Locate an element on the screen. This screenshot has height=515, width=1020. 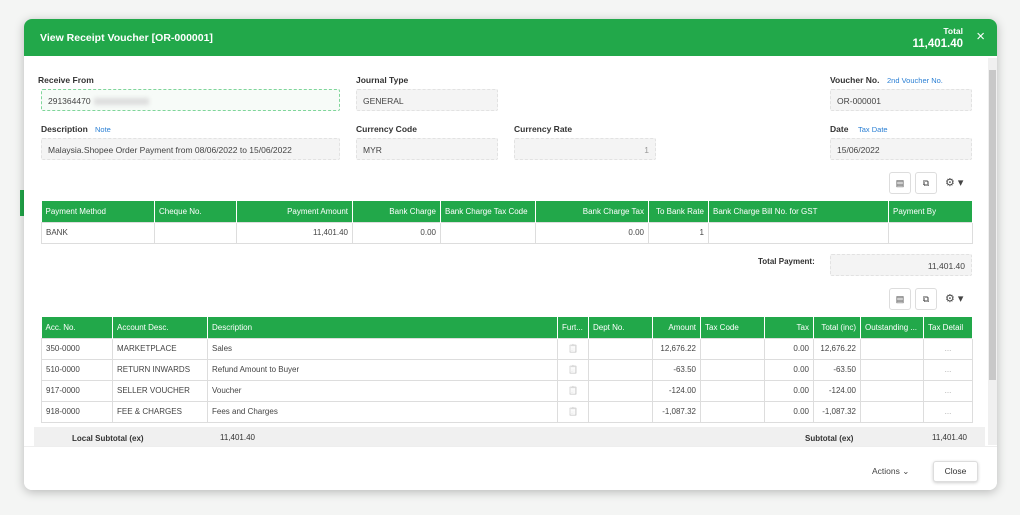
cell-total-inc: -63.50 is located at coordinates (837, 369).